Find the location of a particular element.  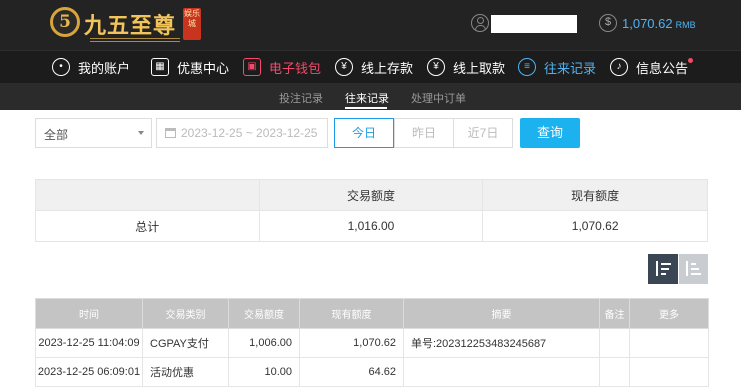

nav-label: 电子钱包 is located at coordinates (295, 68).